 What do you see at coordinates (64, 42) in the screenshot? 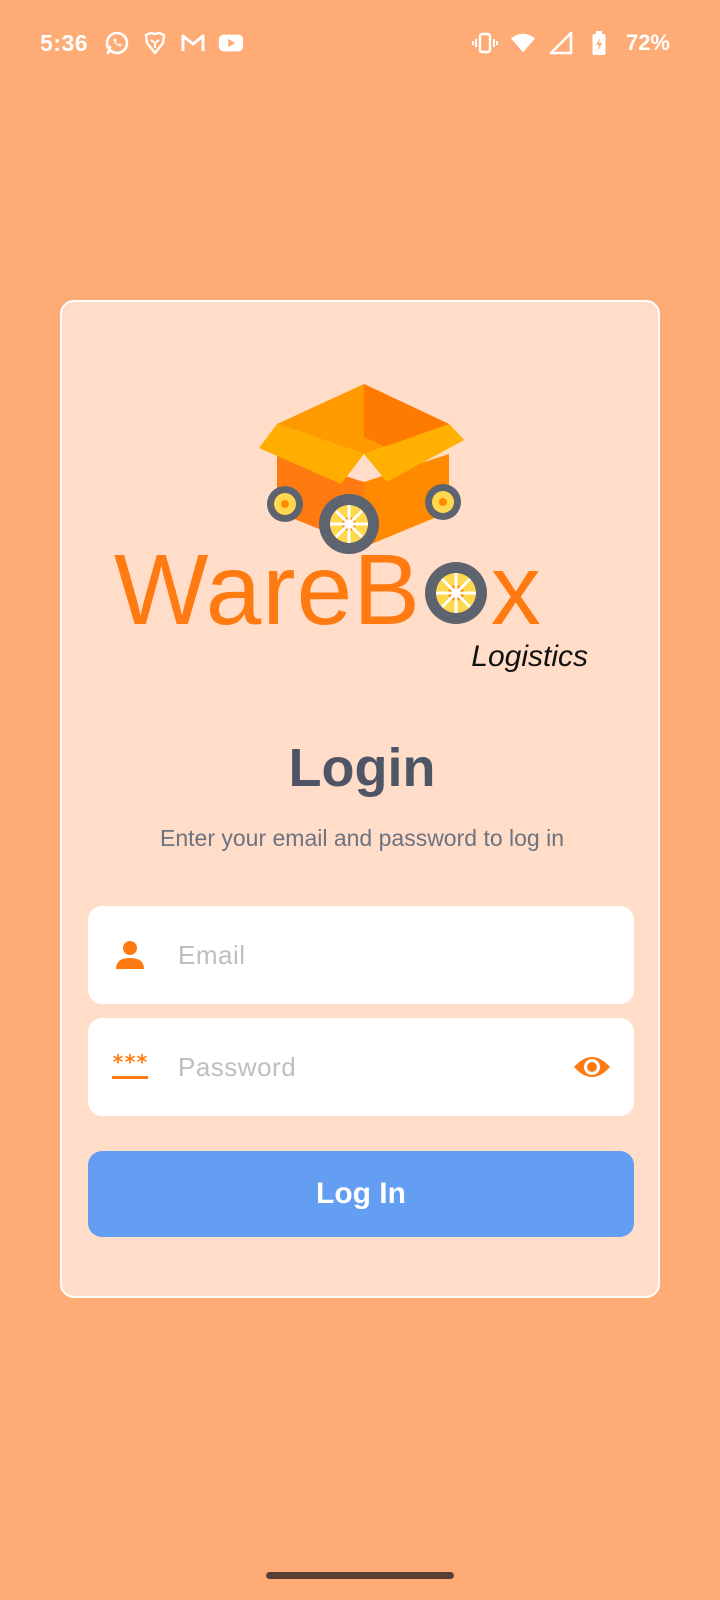
I see `status-time: 5:36` at bounding box center [64, 42].